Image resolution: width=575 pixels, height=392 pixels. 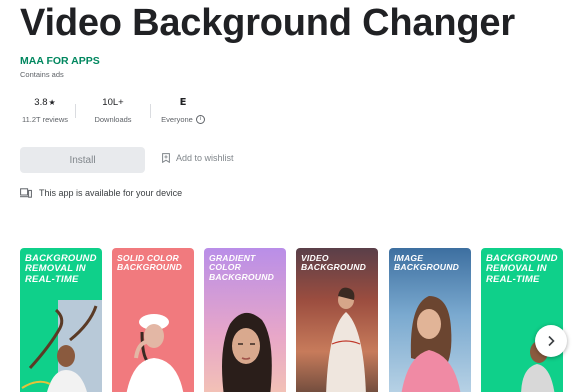 What do you see at coordinates (113, 119) in the screenshot?
I see `downloads-label: Downloads` at bounding box center [113, 119].